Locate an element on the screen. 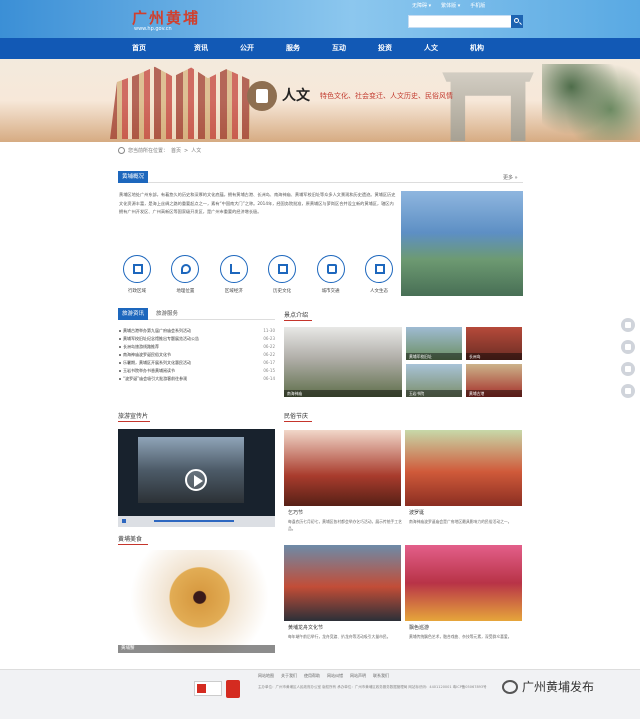  progress-bar is located at coordinates (194, 521).